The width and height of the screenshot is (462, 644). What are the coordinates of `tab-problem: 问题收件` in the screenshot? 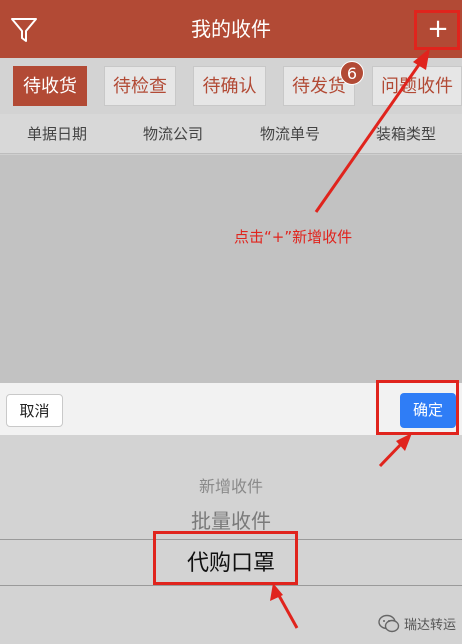 It's located at (417, 86).